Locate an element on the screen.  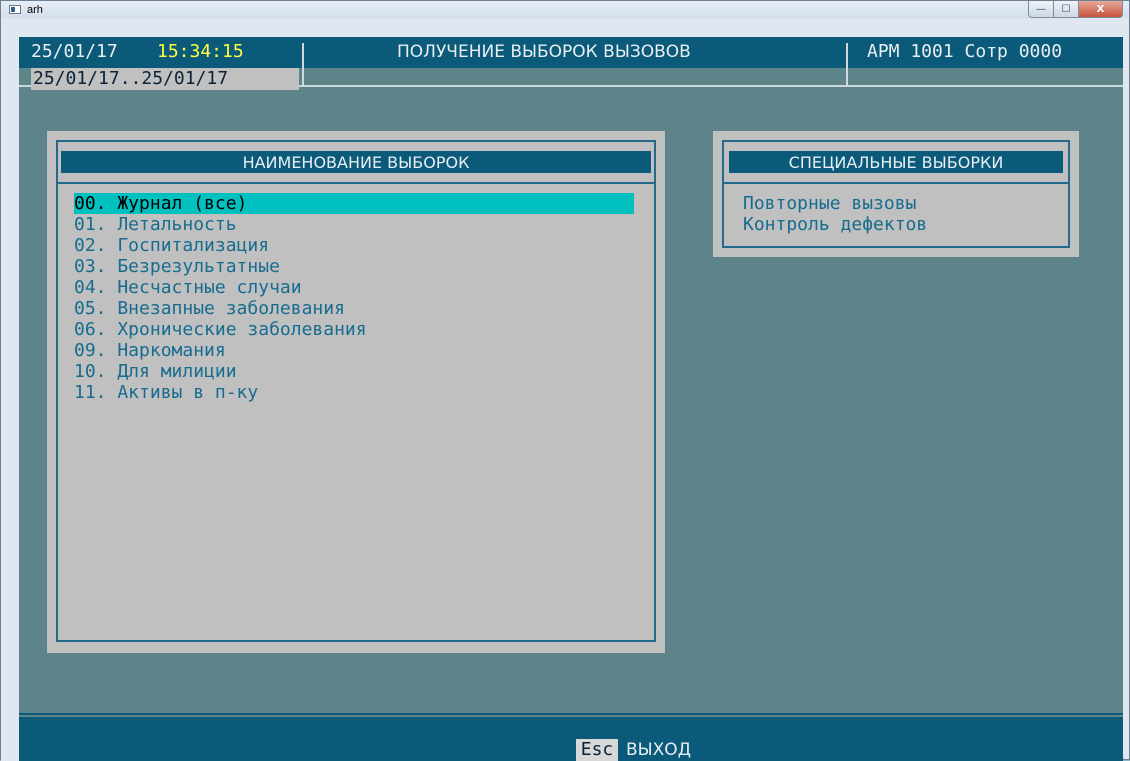
sample-item-03: 03. Безрезультатные is located at coordinates (177, 266).